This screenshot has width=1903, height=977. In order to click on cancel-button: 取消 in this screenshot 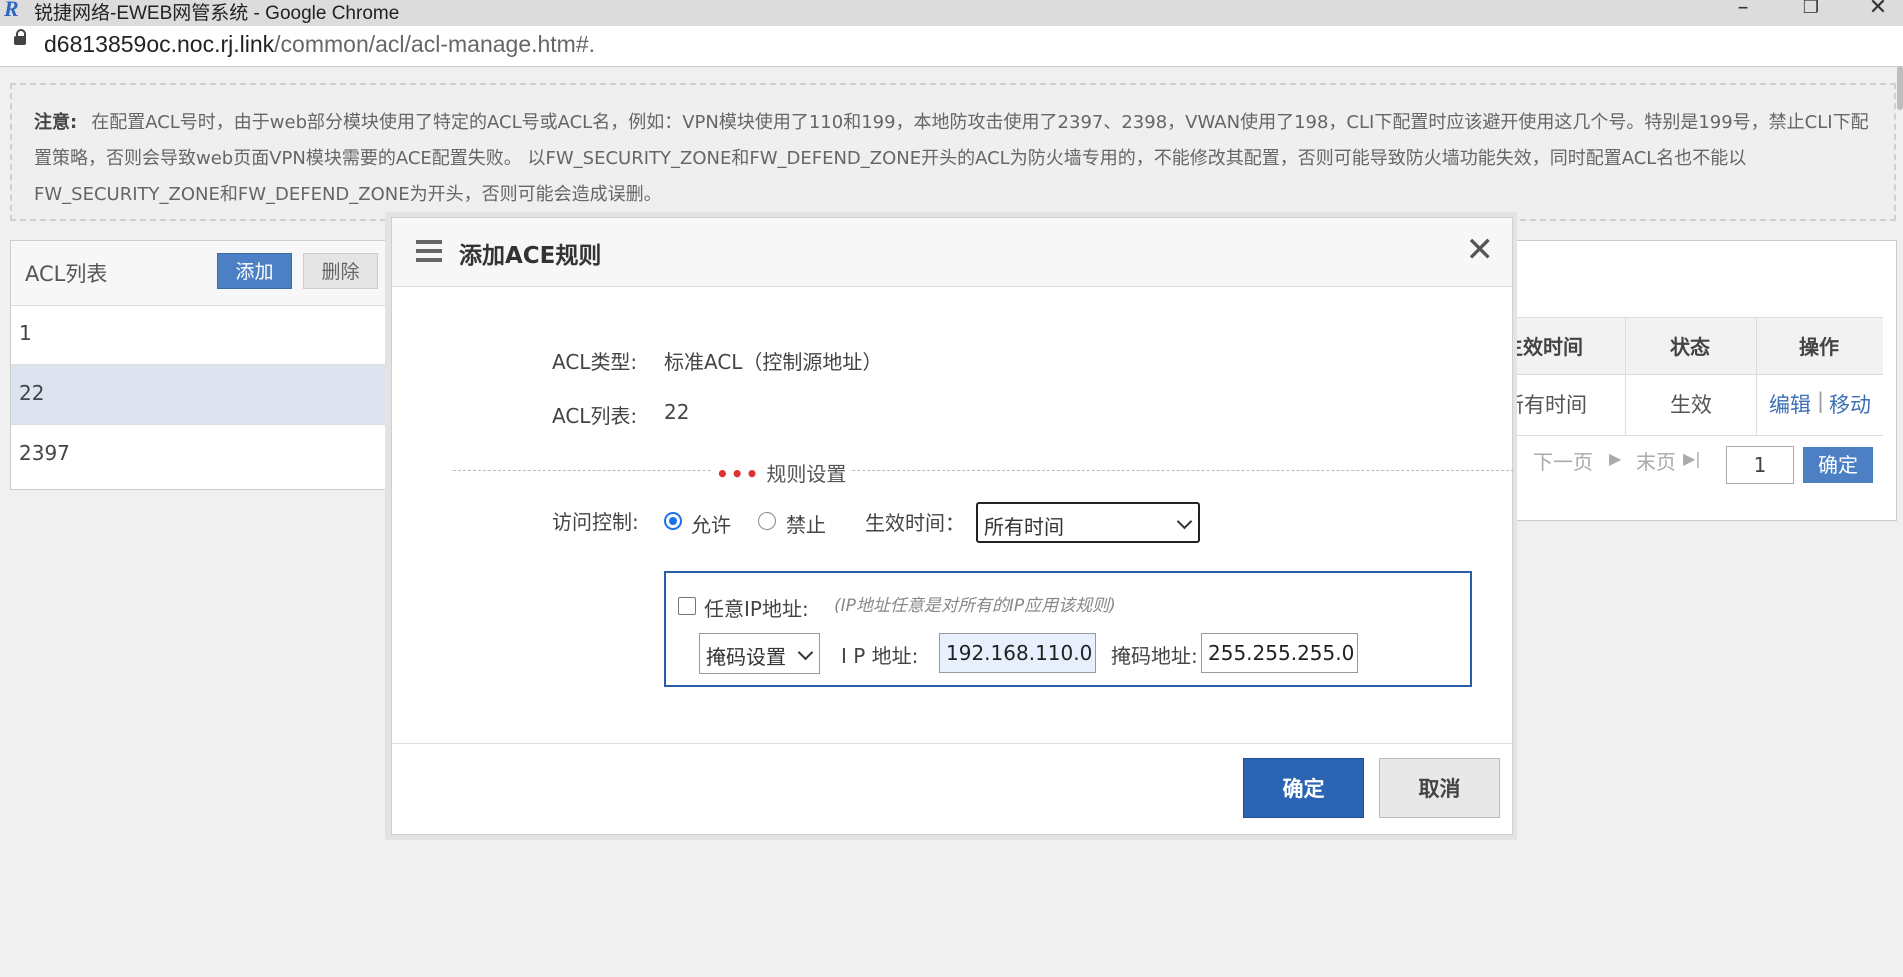, I will do `click(1439, 788)`.